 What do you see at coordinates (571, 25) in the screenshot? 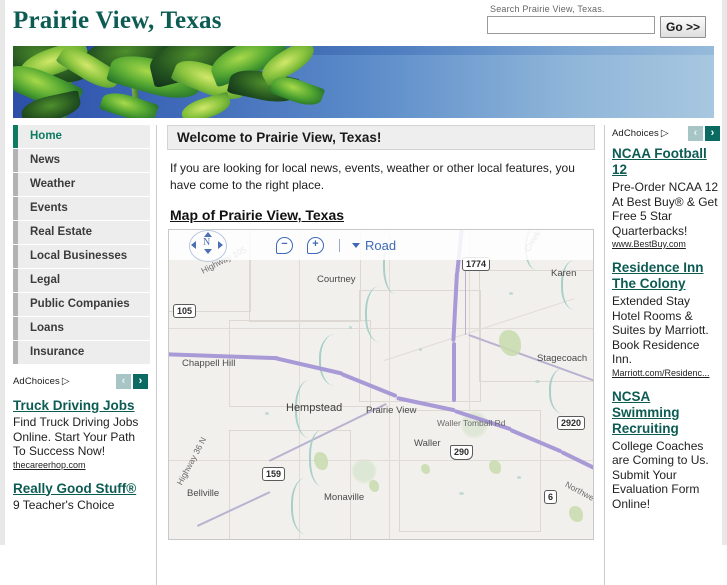
I see `search-input` at bounding box center [571, 25].